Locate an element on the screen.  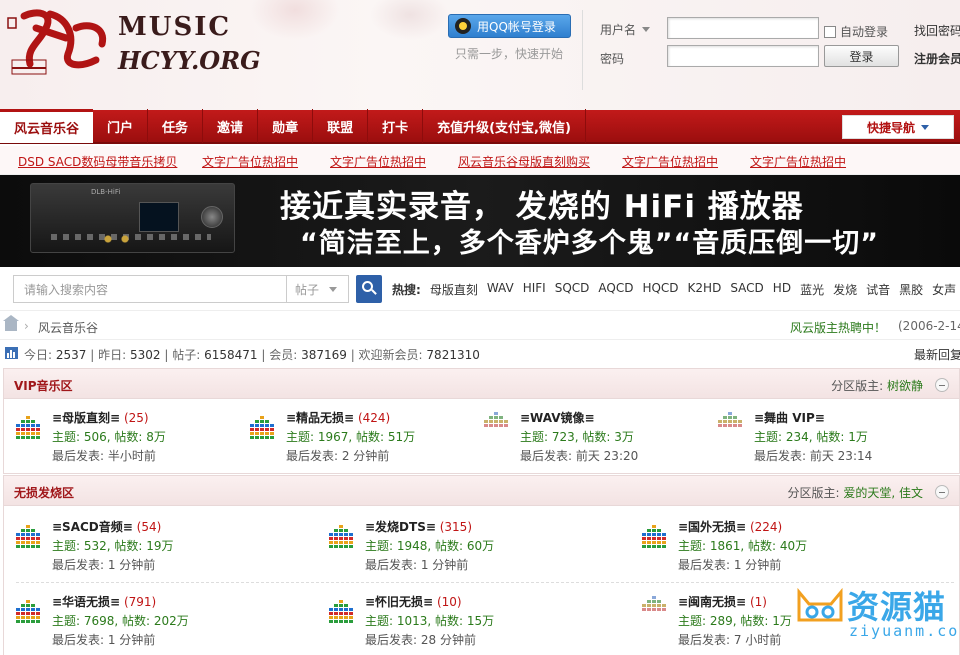
breadcrumb-site: 风云音乐谷 is located at coordinates (68, 327).